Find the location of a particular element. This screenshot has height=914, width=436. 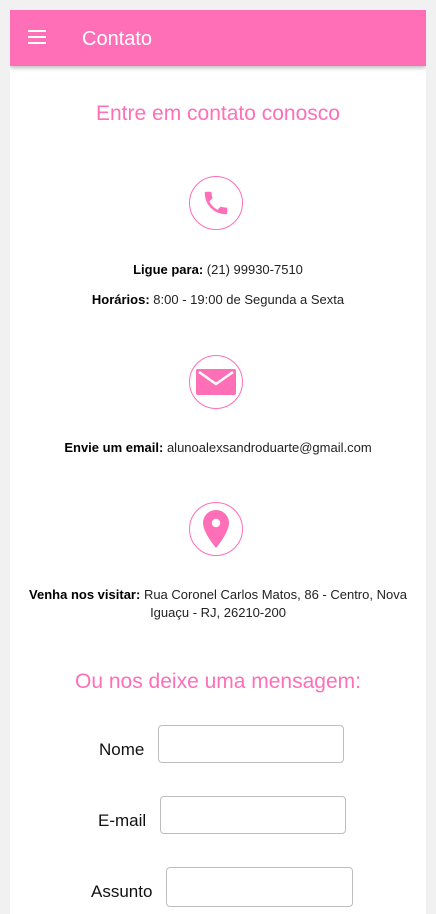

subject-input is located at coordinates (259, 887).